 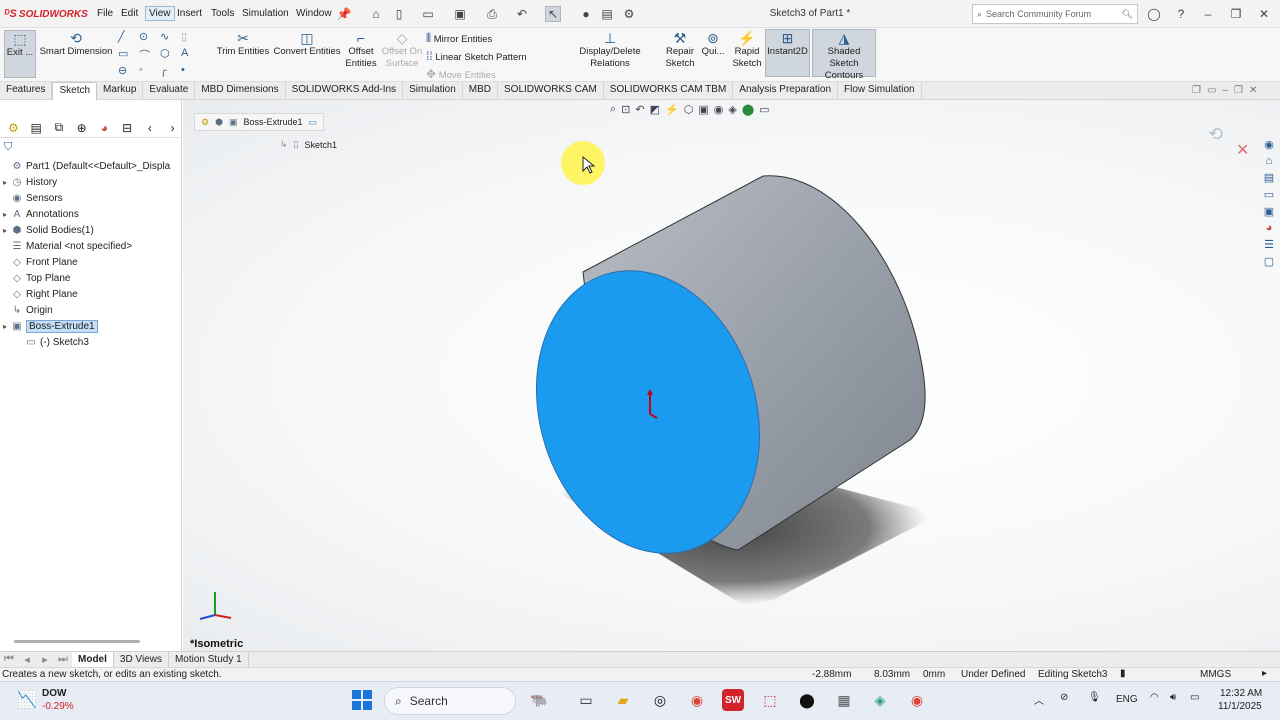 I want to click on menu-edit: Edit, so click(x=129, y=13).